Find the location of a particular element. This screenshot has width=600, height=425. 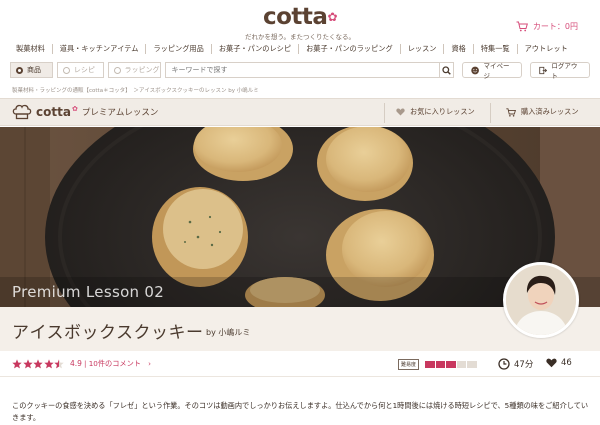

rating-stars is located at coordinates (38, 364).